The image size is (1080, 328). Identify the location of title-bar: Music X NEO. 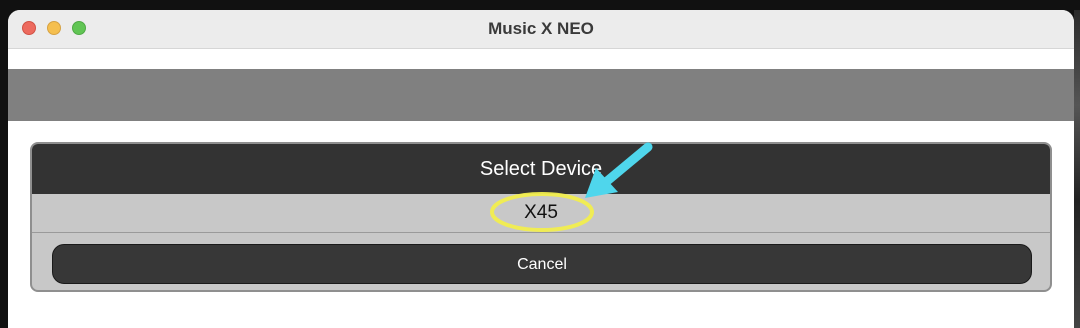
(541, 29).